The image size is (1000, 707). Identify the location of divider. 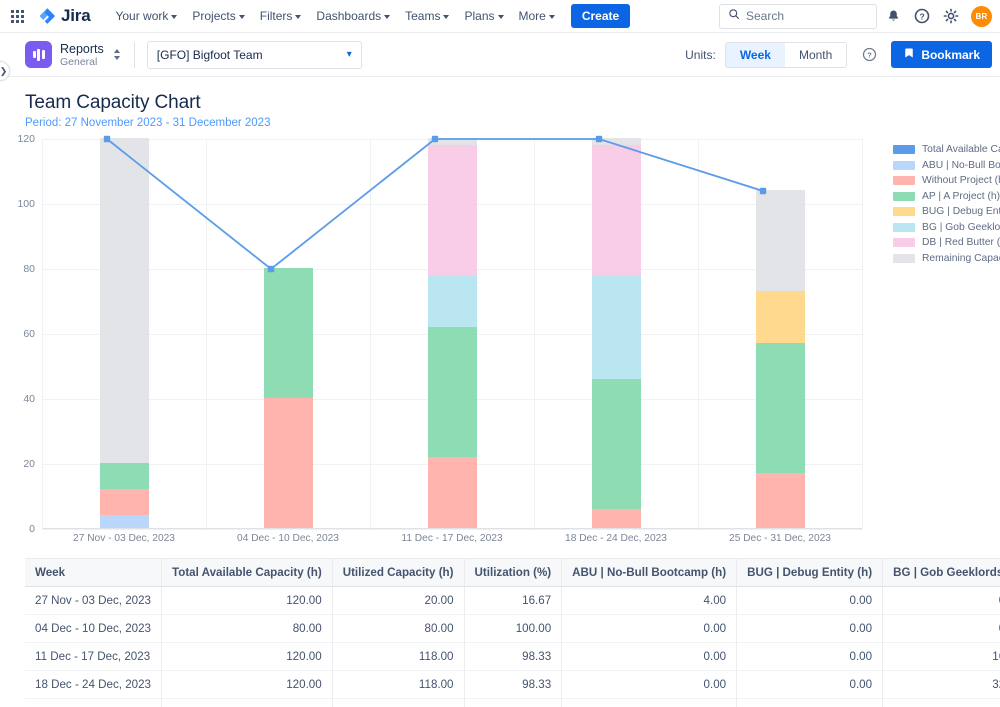
(134, 54).